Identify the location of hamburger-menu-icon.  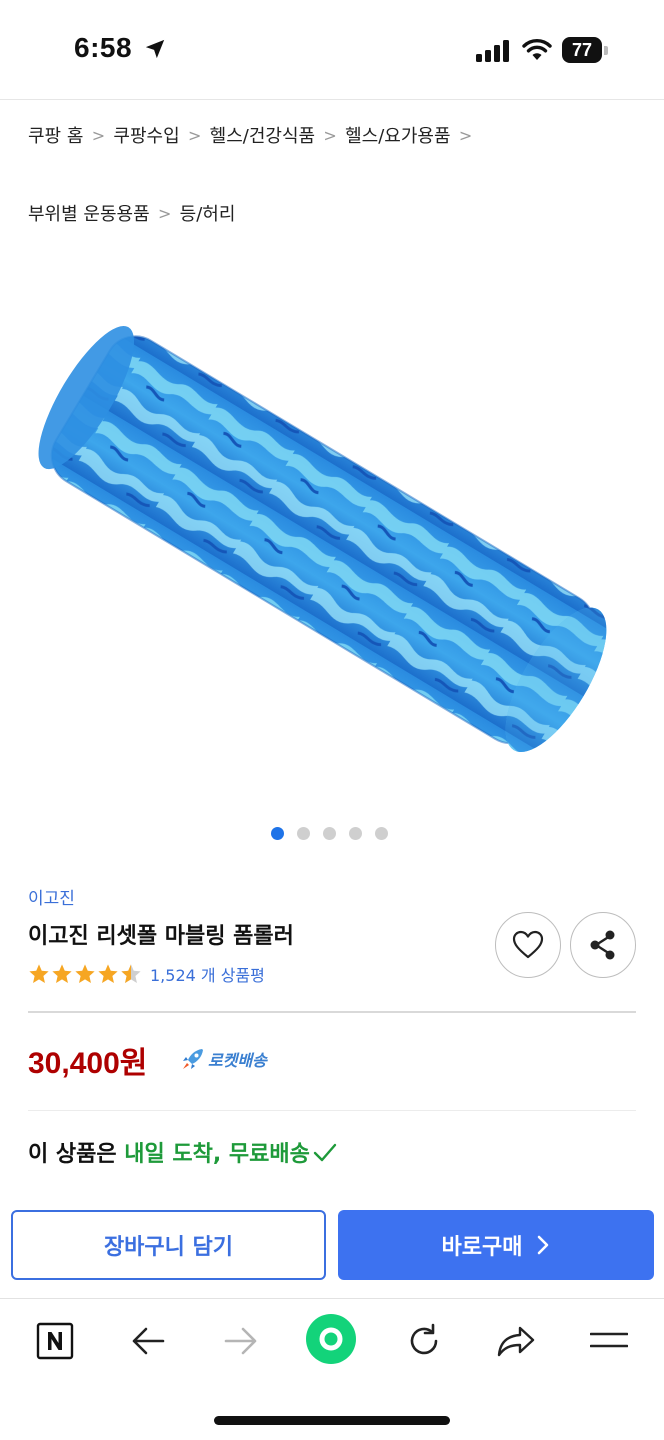
(609, 1340).